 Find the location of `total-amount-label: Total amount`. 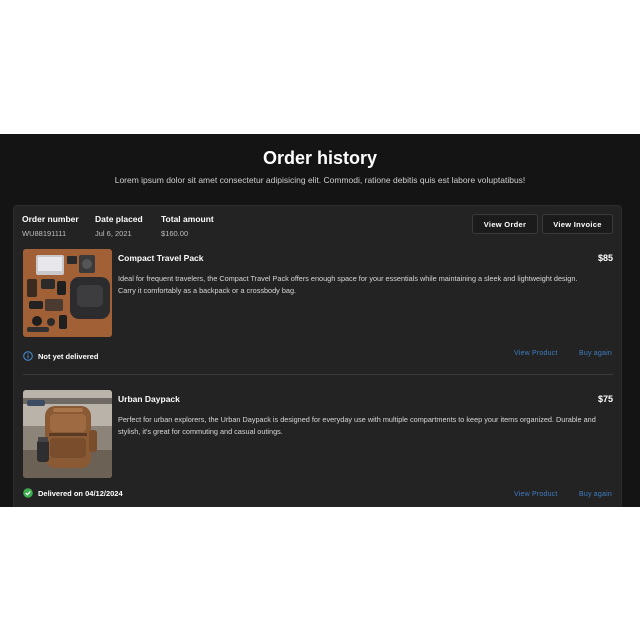

total-amount-label: Total amount is located at coordinates (187, 219).